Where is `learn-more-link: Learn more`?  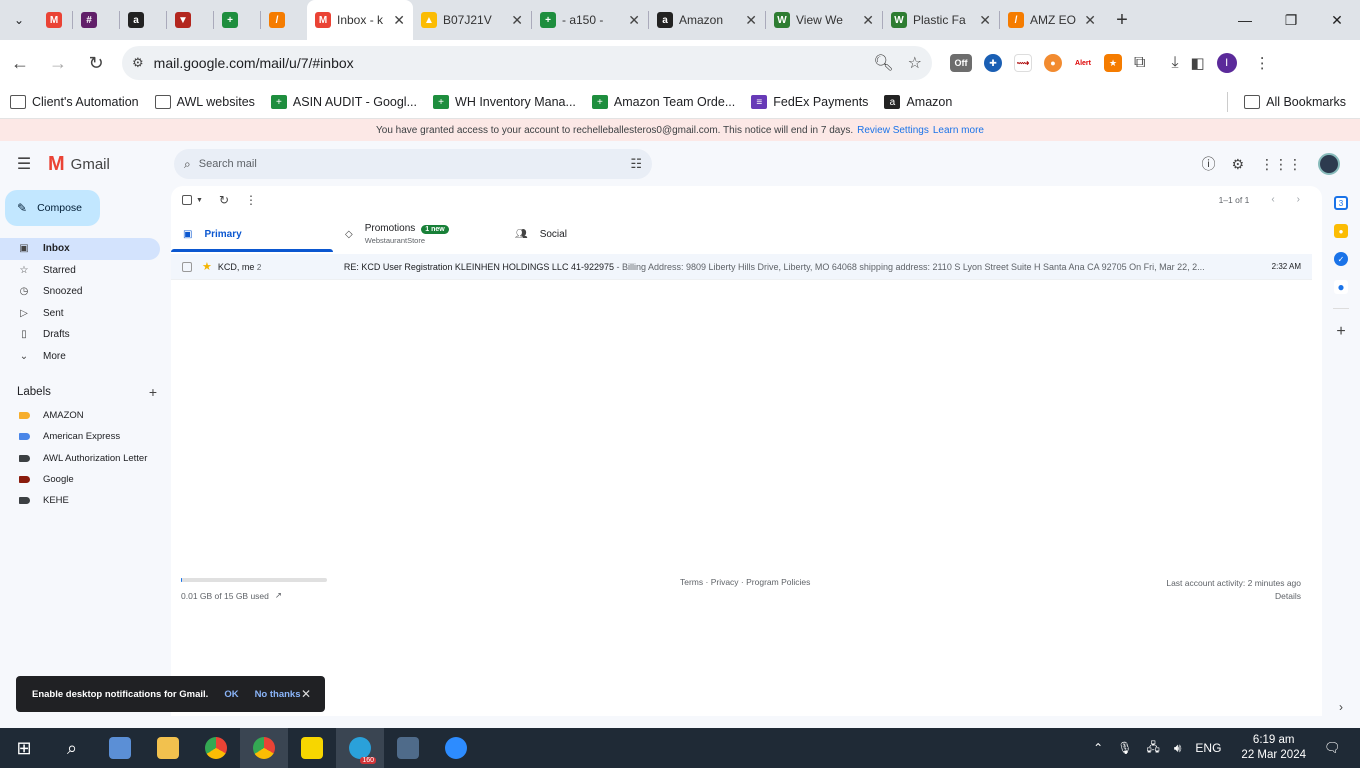 learn-more-link: Learn more is located at coordinates (958, 130).